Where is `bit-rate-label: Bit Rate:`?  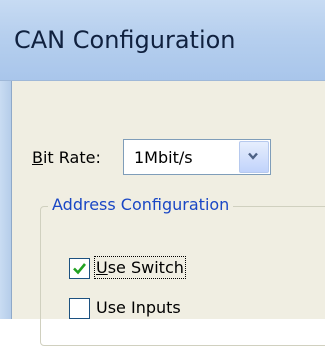 bit-rate-label: Bit Rate: is located at coordinates (66, 157).